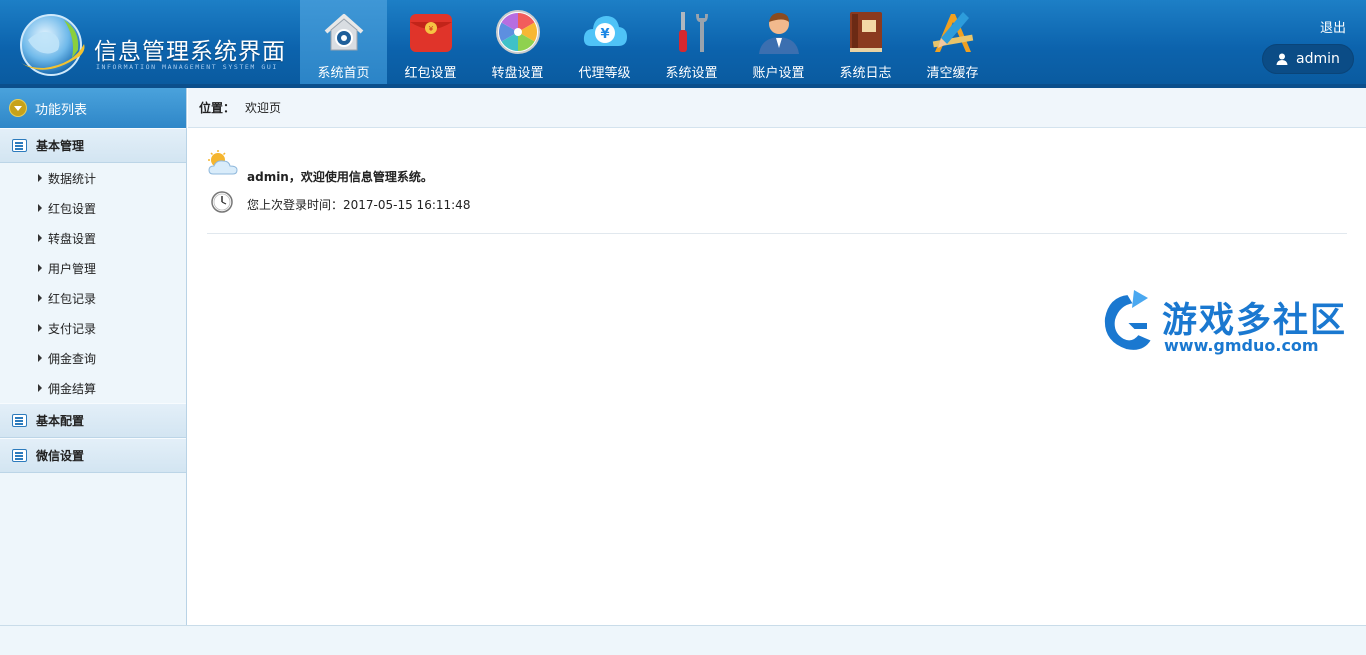 The image size is (1366, 655). What do you see at coordinates (72, 328) in the screenshot?
I see `sidebar-item-label: 支付记录` at bounding box center [72, 328].